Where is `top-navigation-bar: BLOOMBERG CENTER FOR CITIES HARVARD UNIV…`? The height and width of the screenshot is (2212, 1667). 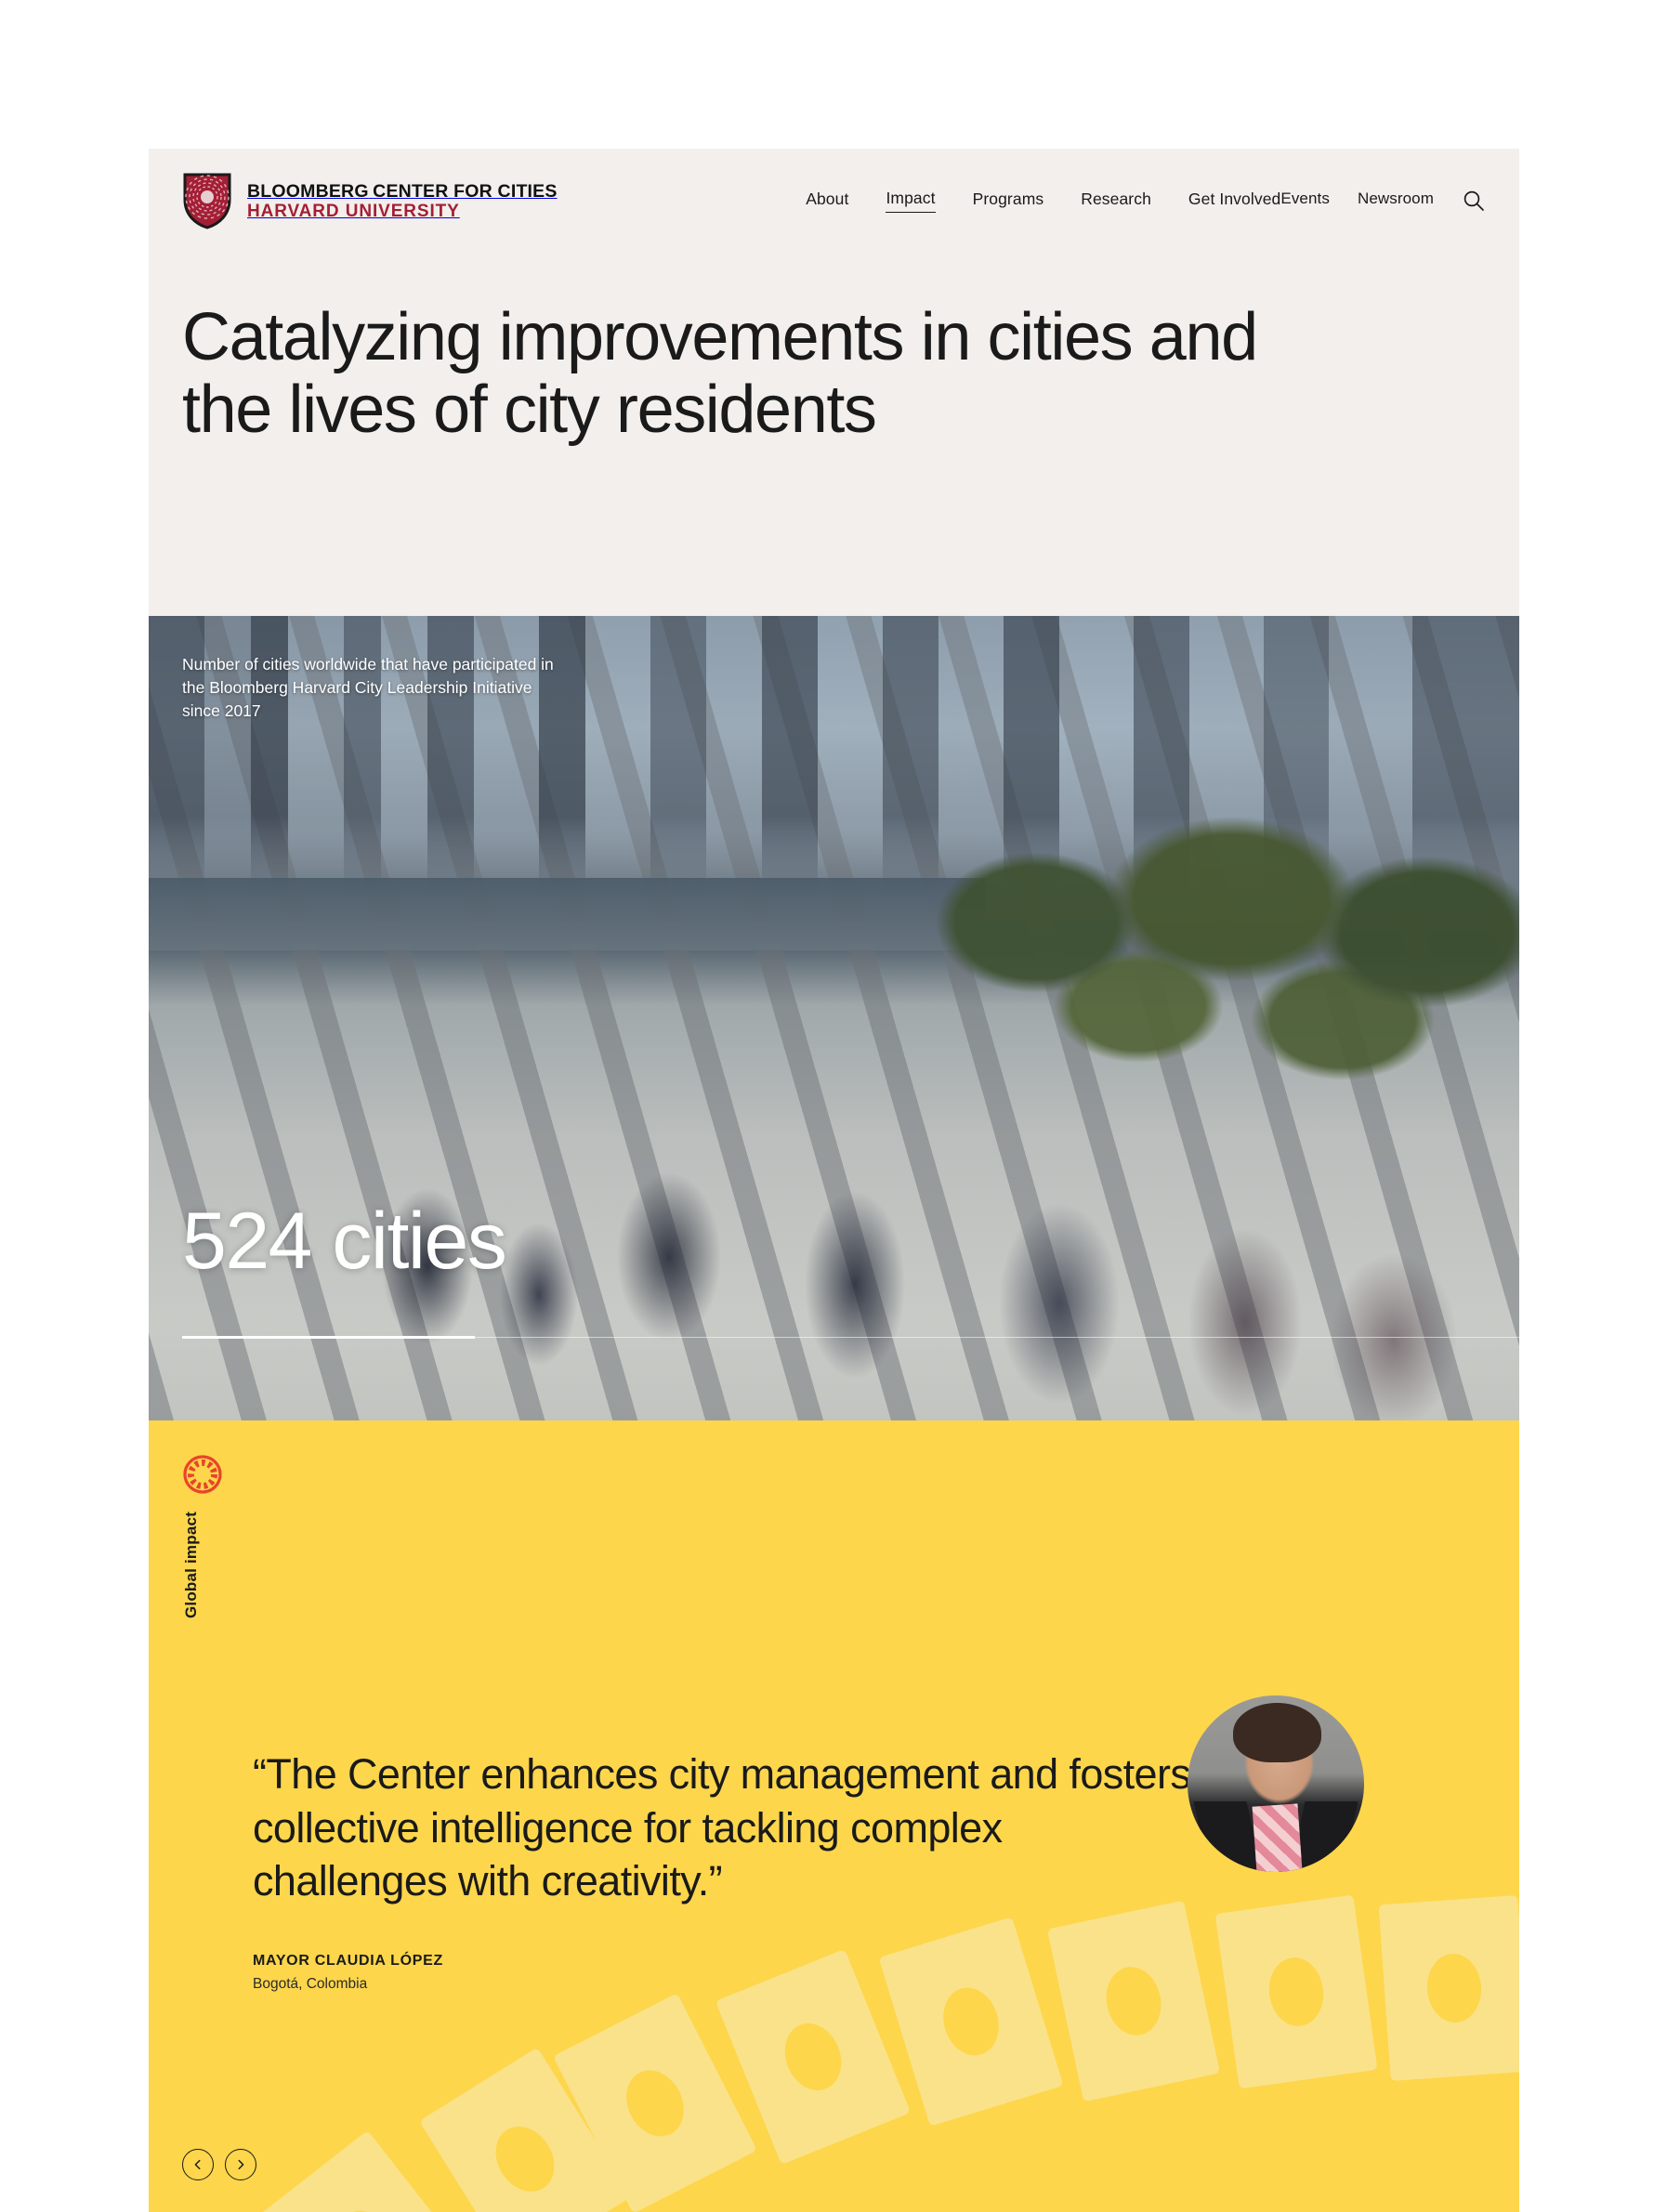 top-navigation-bar: BLOOMBERG CENTER FOR CITIES HARVARD UNIV… is located at coordinates (834, 201).